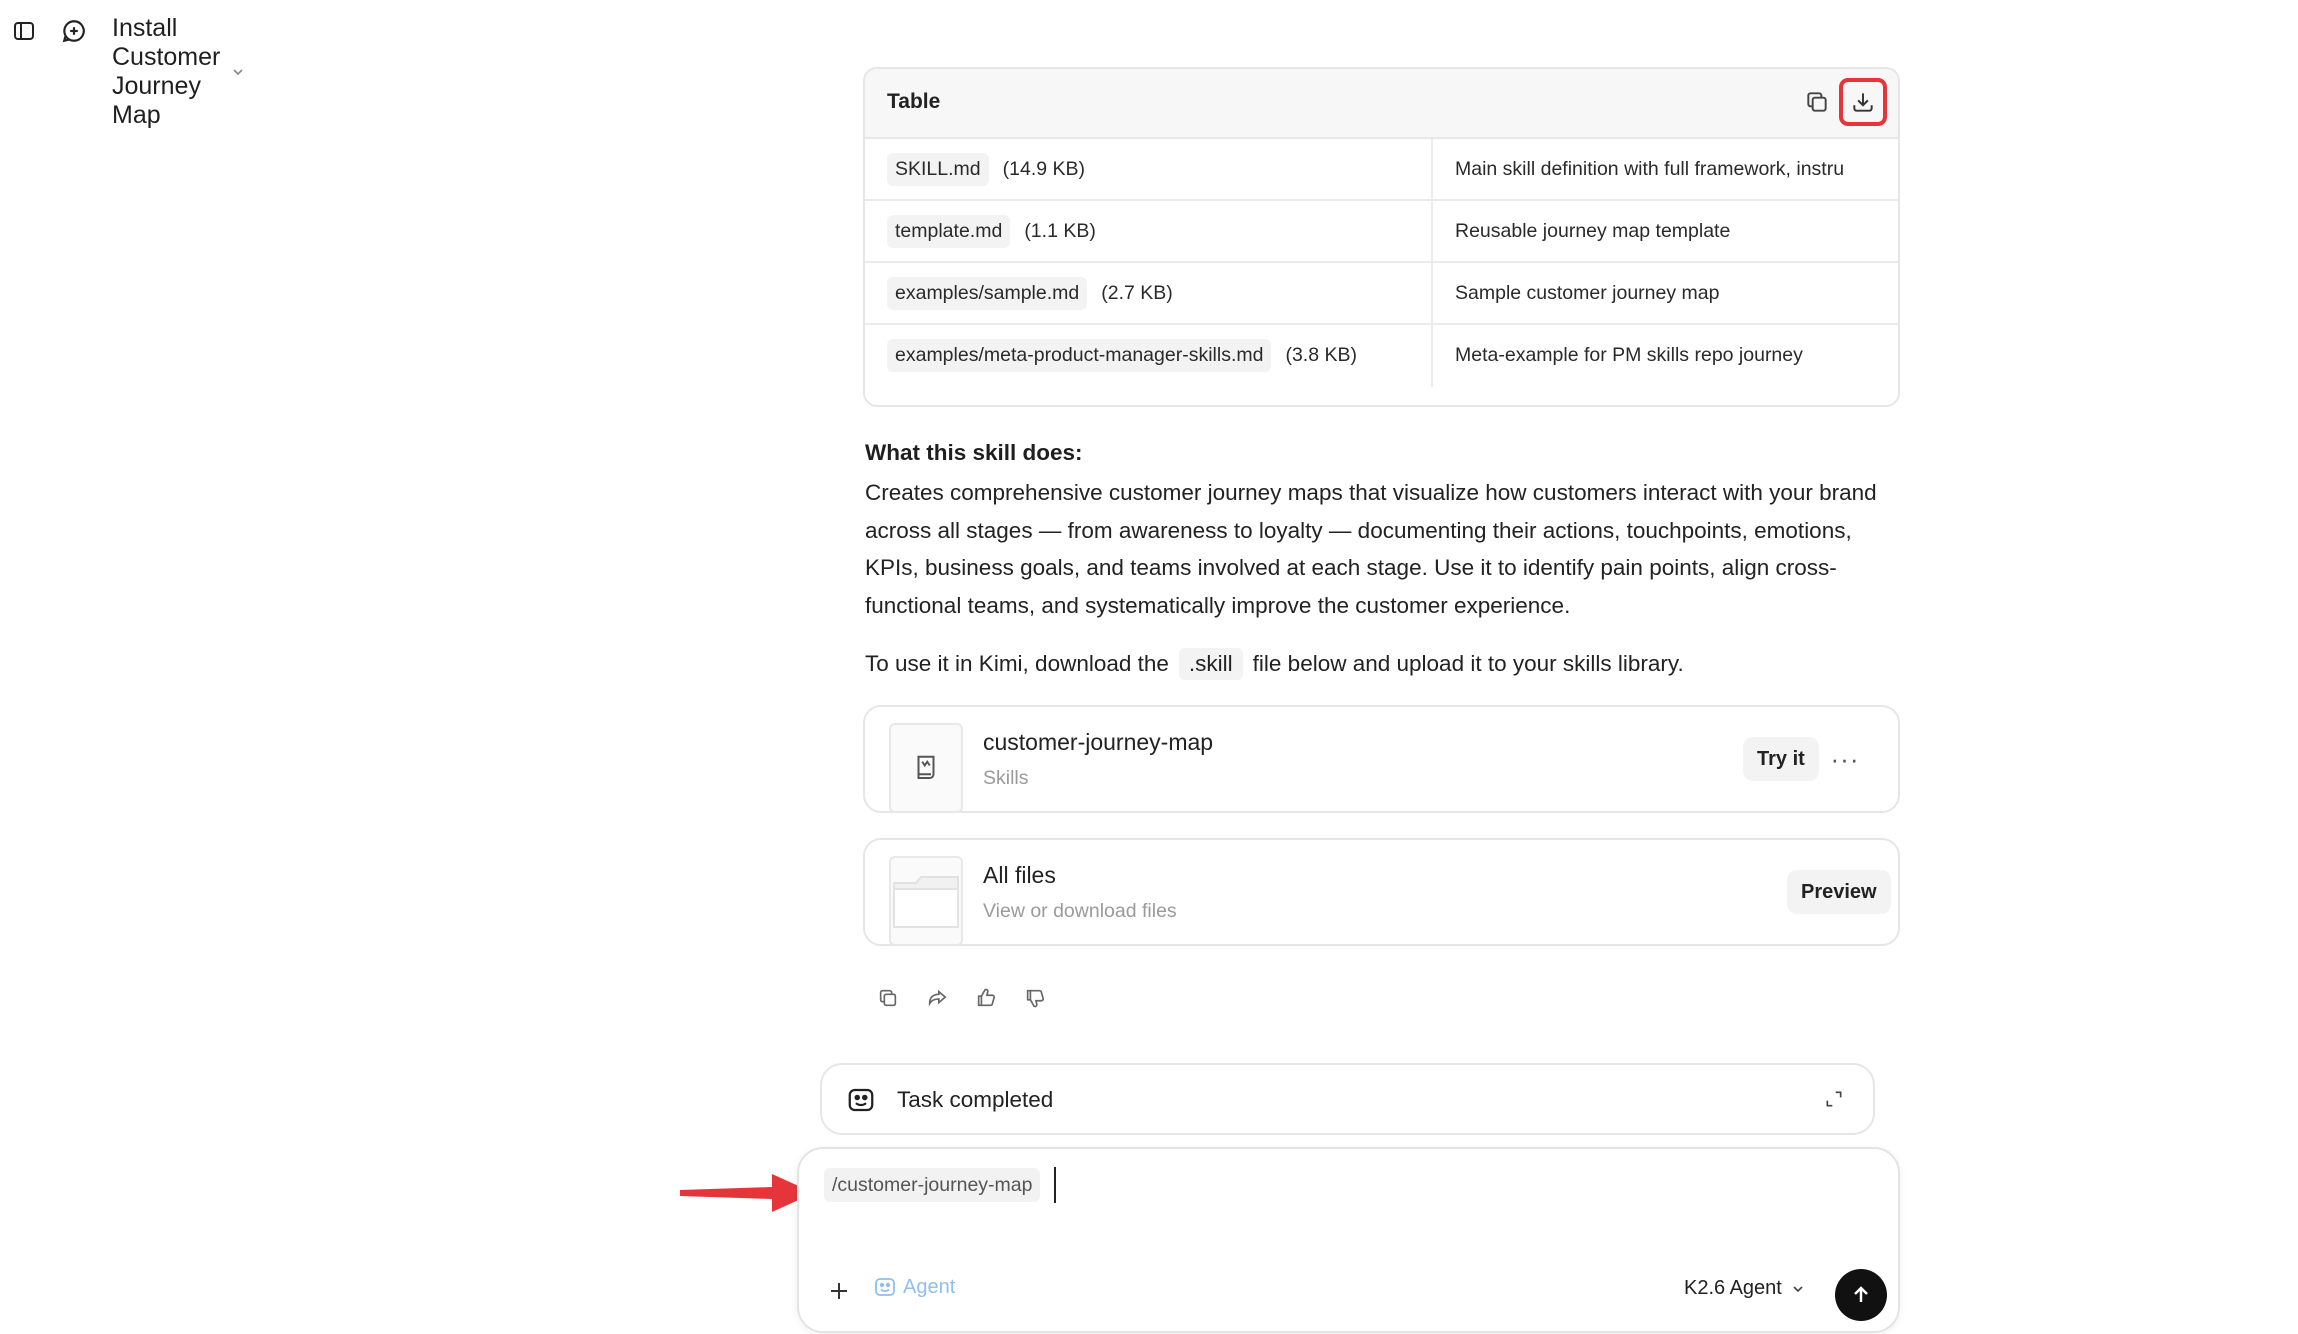  I want to click on try-it-button: Try it, so click(1781, 759).